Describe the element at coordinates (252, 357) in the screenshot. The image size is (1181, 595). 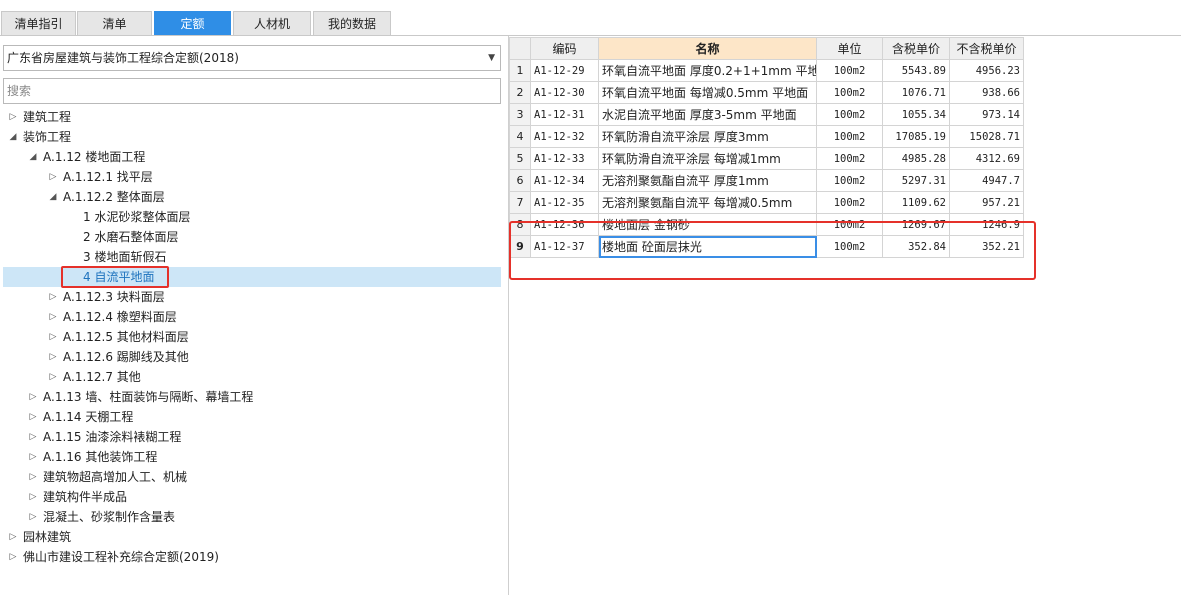
I see `tree-item: ▷ A.1.12.6 踢脚线及其他` at that location.